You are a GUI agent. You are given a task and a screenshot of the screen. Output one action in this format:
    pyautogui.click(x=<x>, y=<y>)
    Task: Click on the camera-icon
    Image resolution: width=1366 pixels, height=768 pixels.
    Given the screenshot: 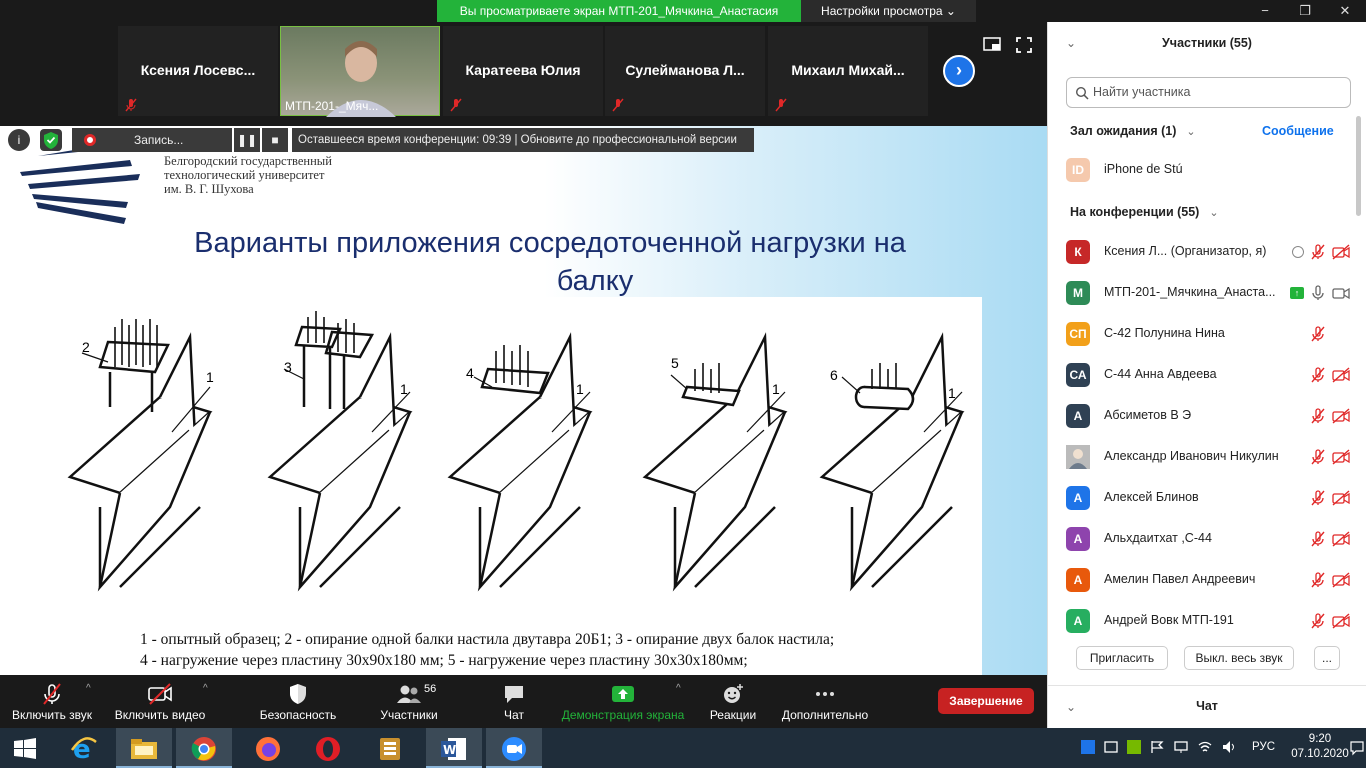 What is the action you would take?
    pyautogui.click(x=1341, y=293)
    